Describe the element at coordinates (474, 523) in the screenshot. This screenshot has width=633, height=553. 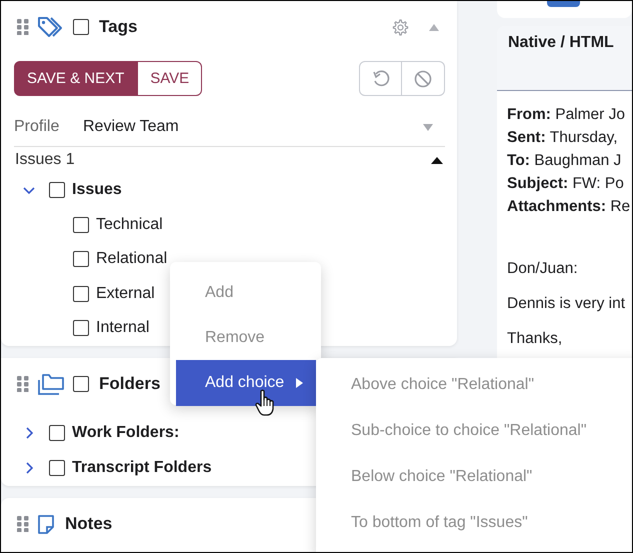
I see `menu-item: To bottom of tag "Issues"` at that location.